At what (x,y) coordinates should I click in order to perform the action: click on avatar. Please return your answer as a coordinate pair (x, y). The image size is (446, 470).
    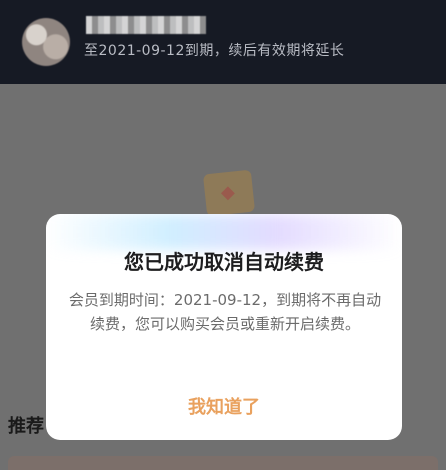
    Looking at the image, I should click on (46, 42).